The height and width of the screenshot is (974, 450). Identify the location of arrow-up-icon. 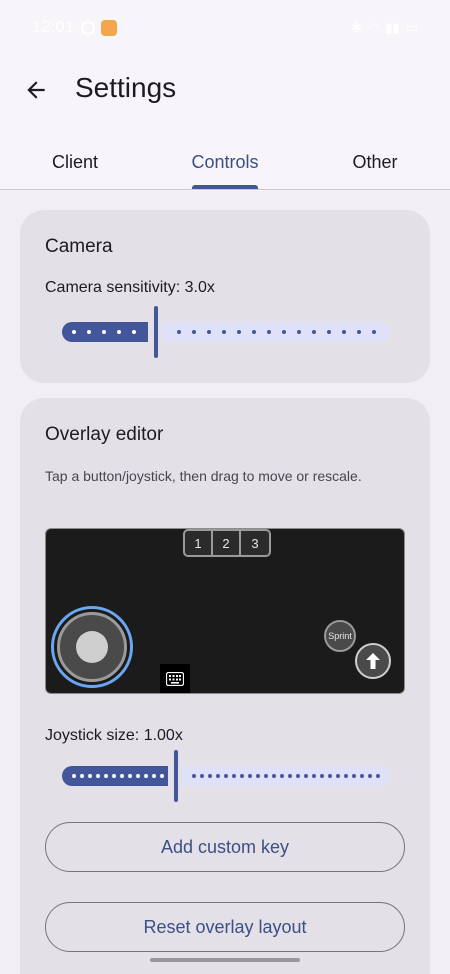
(373, 661).